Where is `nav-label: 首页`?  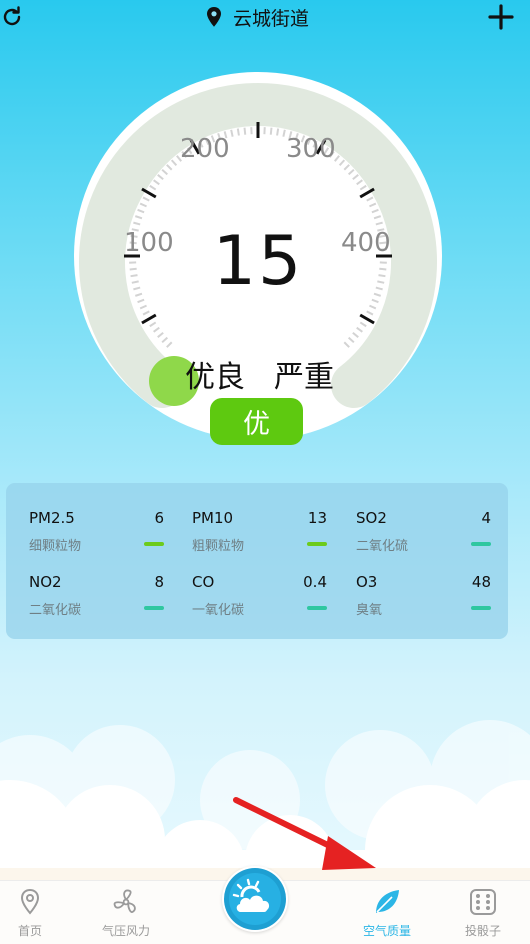
nav-label: 首页 is located at coordinates (29, 931).